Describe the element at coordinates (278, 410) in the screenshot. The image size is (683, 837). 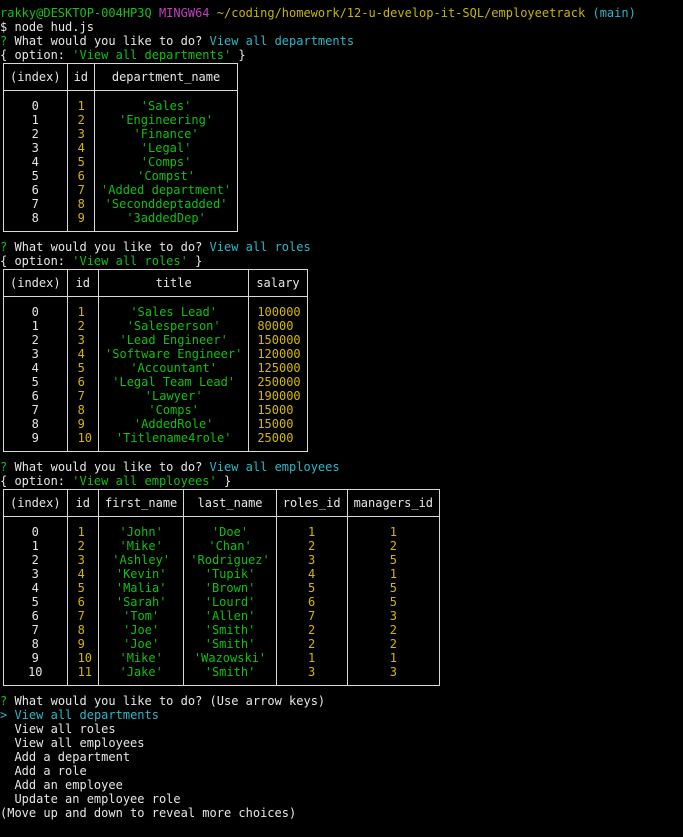
I see `table-cell: 15000` at that location.